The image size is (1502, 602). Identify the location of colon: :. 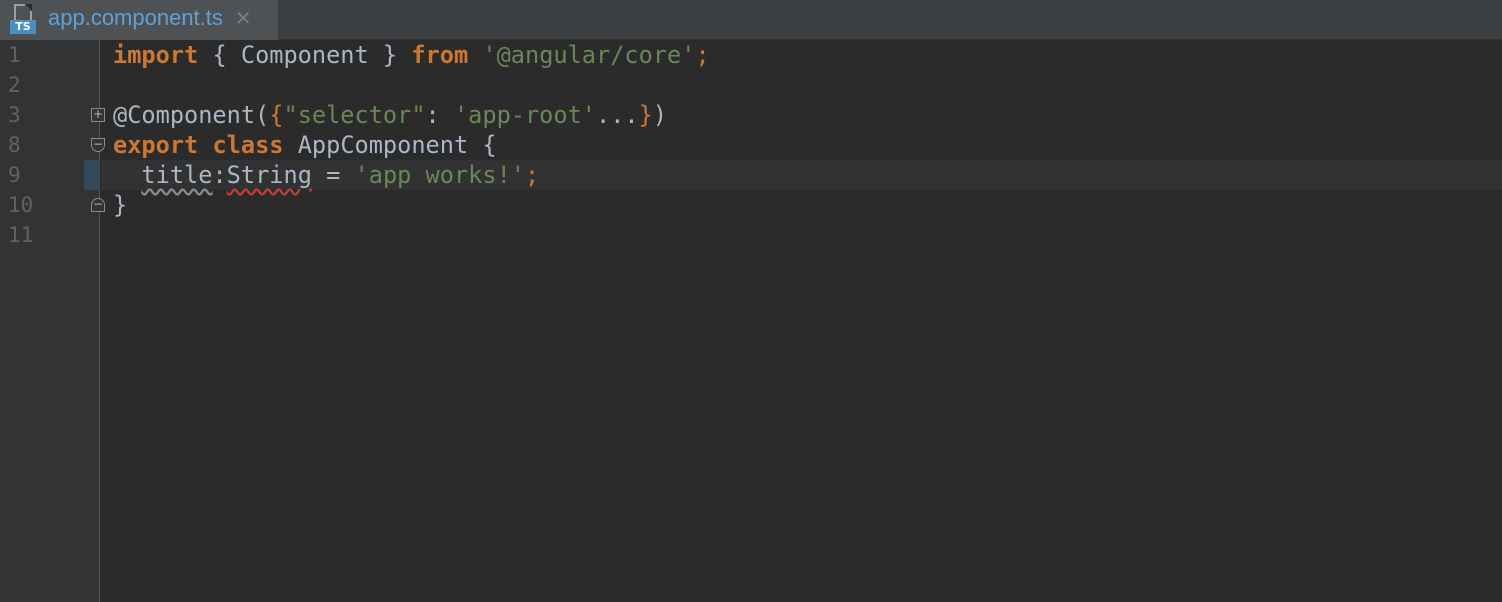
(439, 115).